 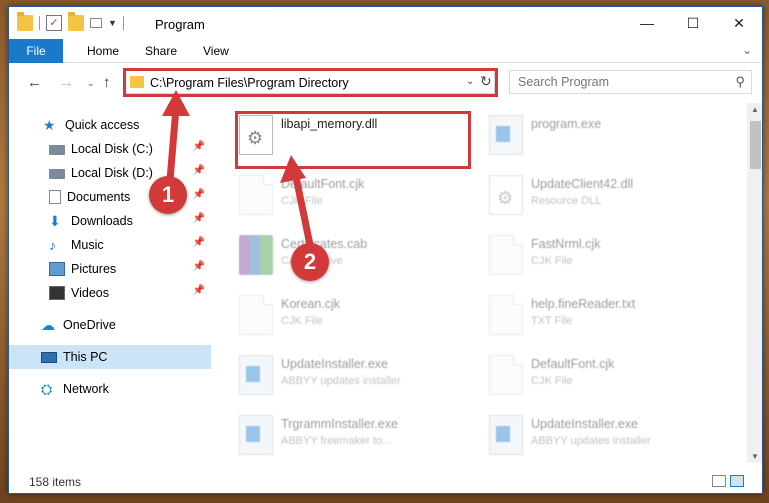 I want to click on tab-share: Share, so click(x=161, y=51).